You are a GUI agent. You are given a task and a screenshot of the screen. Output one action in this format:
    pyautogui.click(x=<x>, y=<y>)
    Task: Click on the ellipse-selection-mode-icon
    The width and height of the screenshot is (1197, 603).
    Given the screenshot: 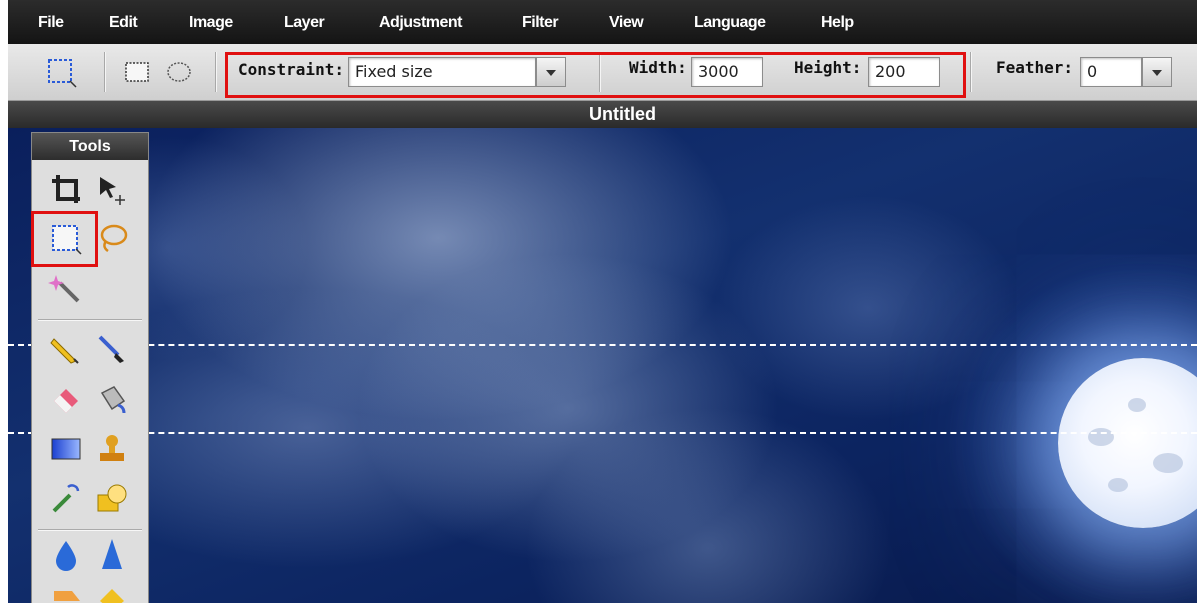 What is the action you would take?
    pyautogui.click(x=179, y=72)
    